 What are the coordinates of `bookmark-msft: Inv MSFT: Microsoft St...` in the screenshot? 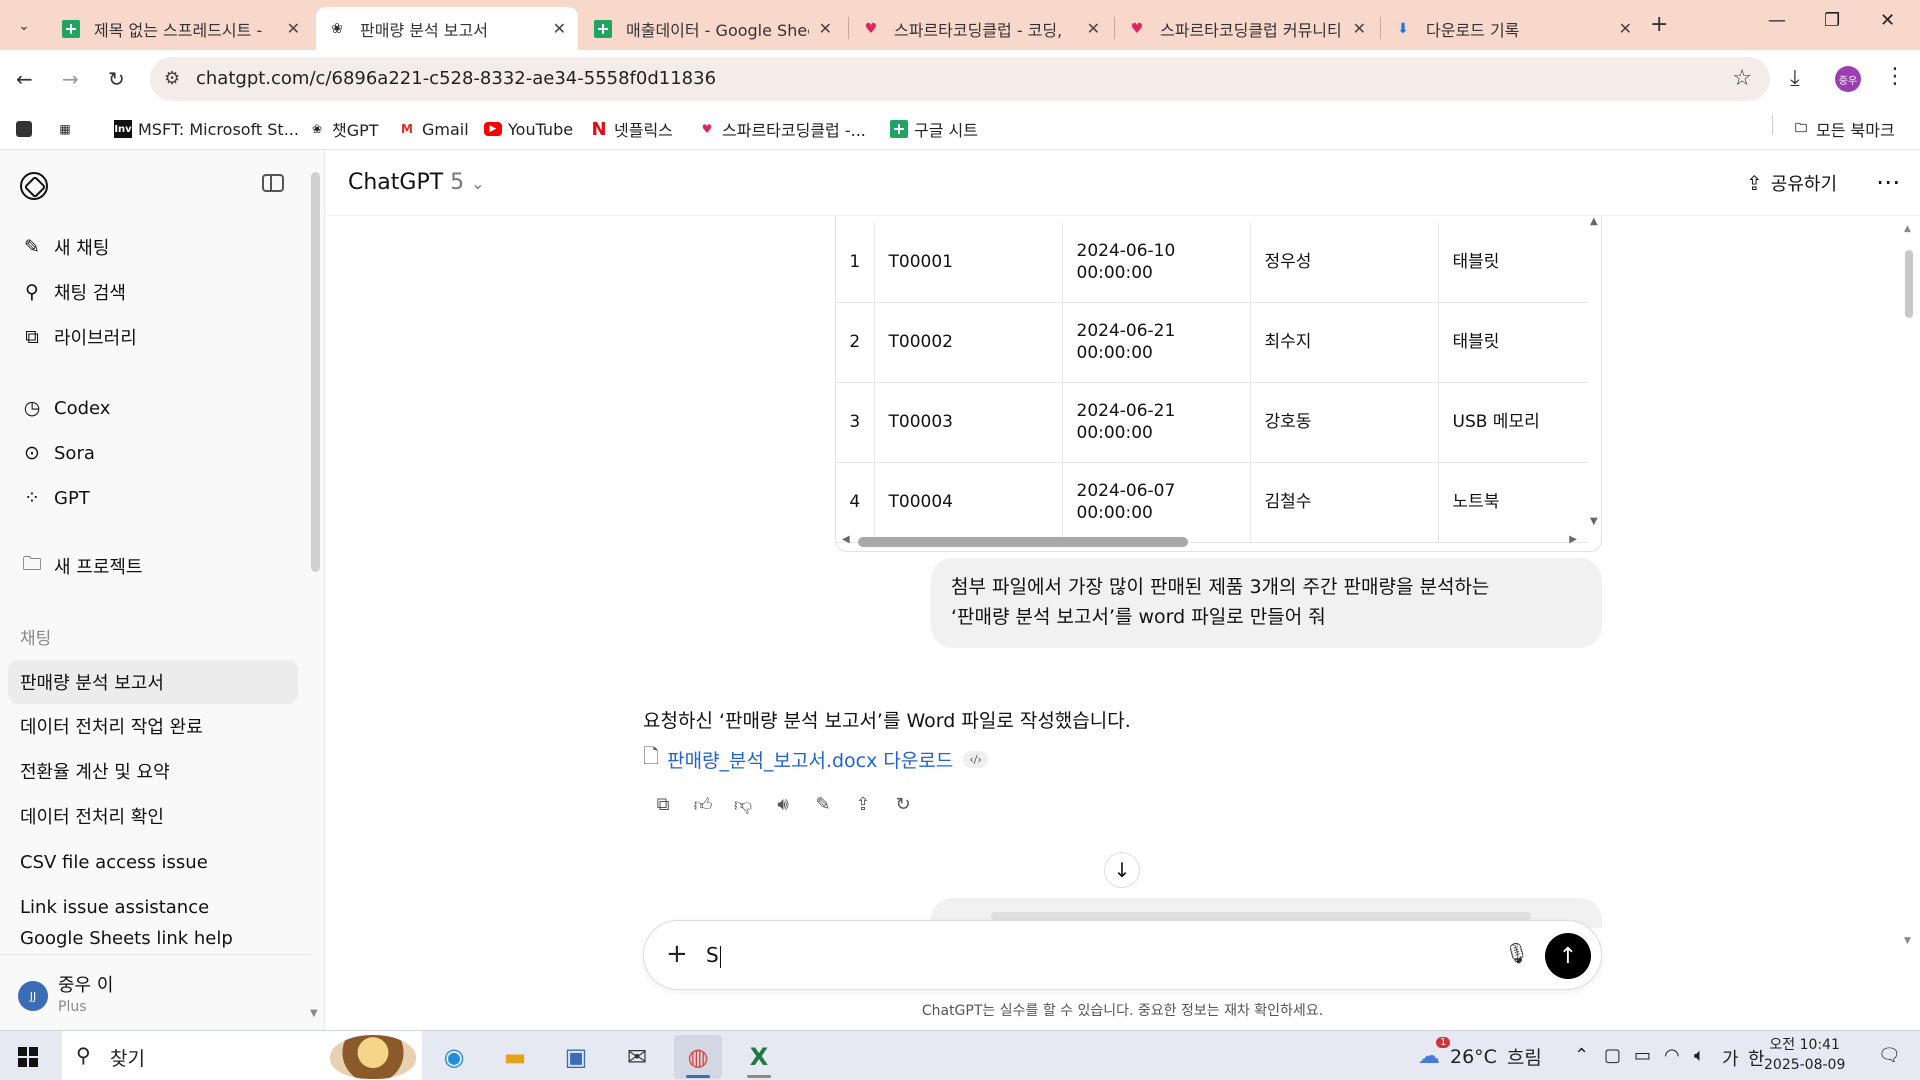 It's located at (206, 129).